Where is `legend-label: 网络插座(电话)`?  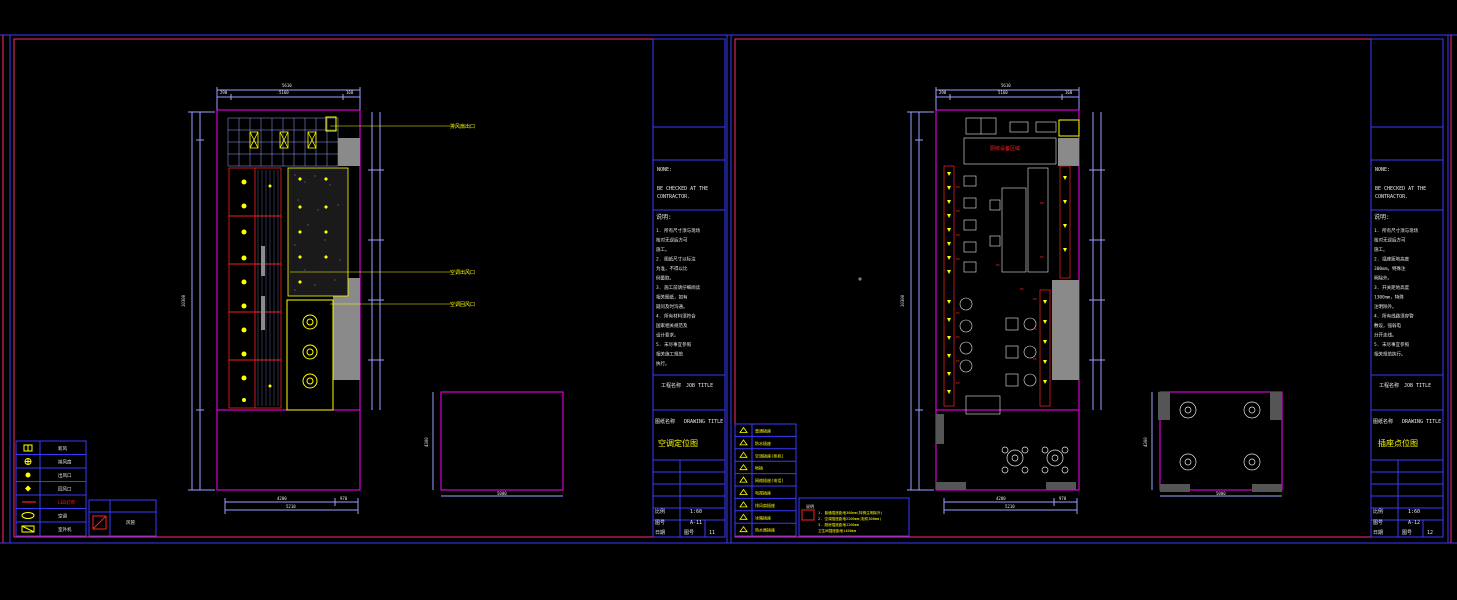 legend-label: 网络插座(电话) is located at coordinates (769, 480).